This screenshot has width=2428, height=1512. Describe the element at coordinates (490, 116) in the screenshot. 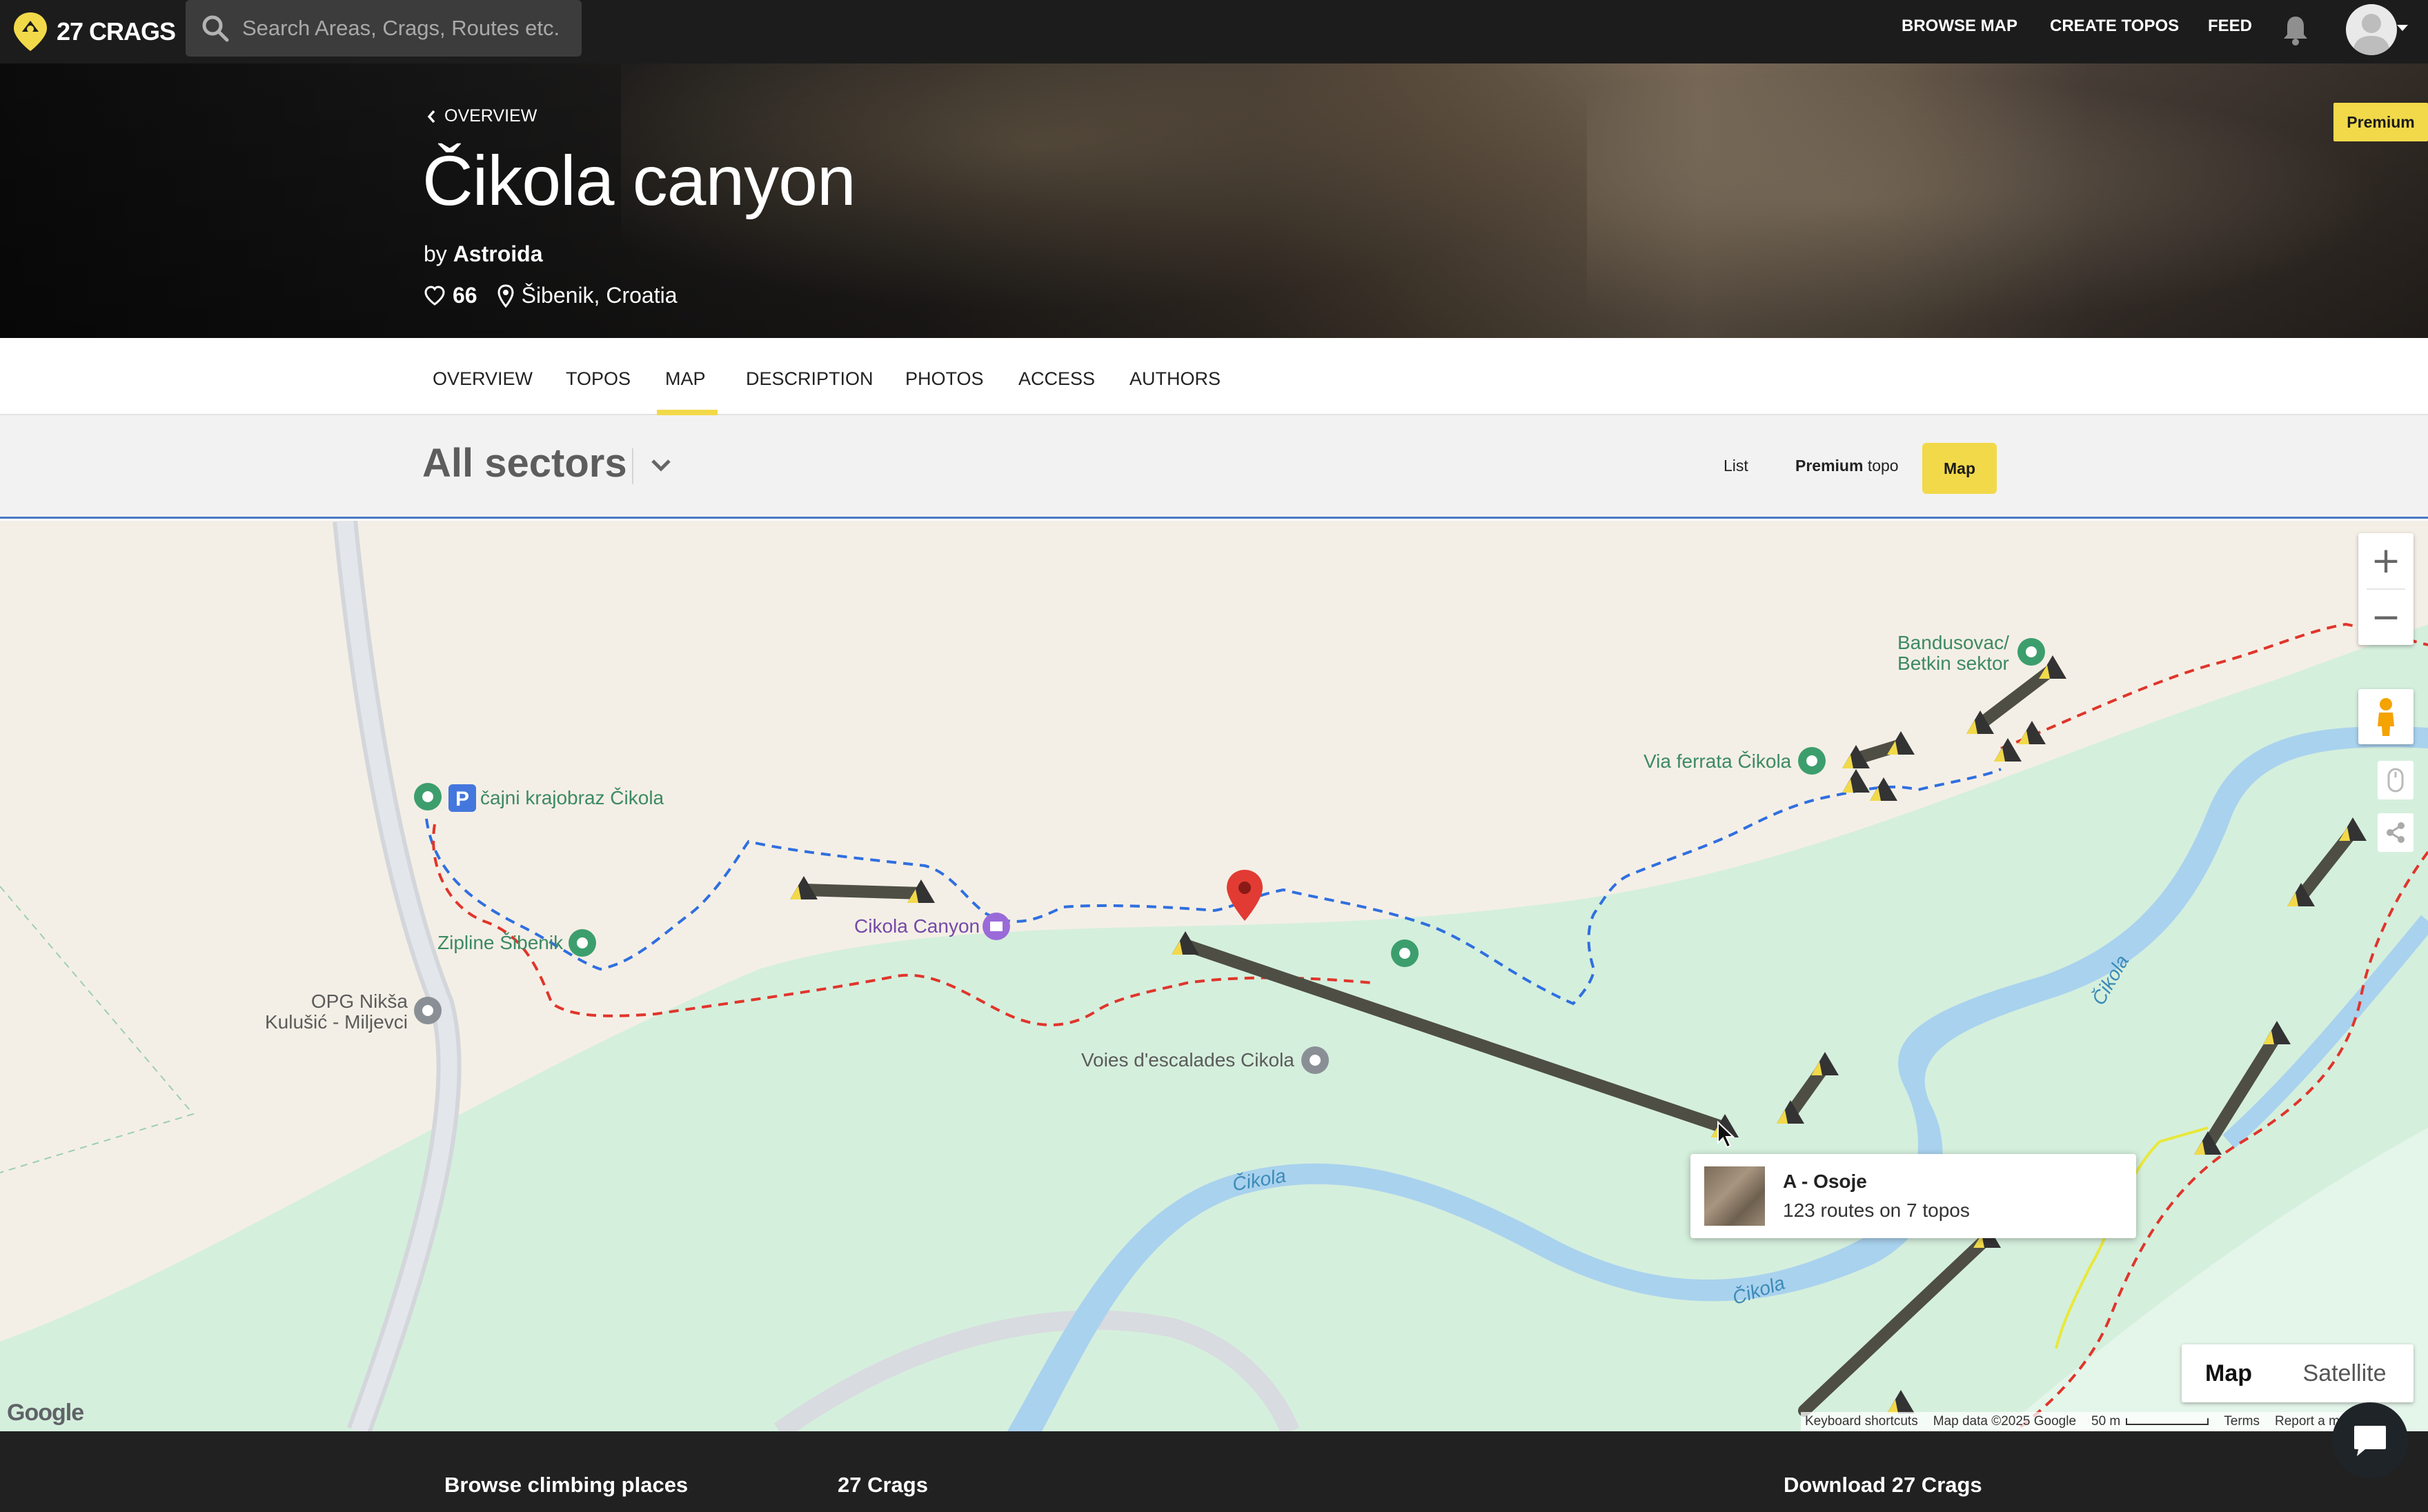

I see `back-link-label: OVERVIEW` at that location.